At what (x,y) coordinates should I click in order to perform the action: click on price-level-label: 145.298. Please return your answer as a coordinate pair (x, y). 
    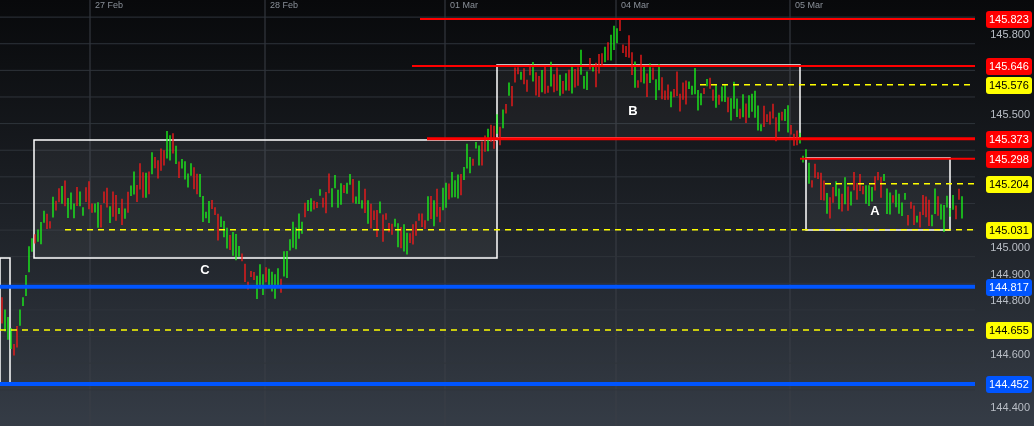
    Looking at the image, I should click on (1009, 159).